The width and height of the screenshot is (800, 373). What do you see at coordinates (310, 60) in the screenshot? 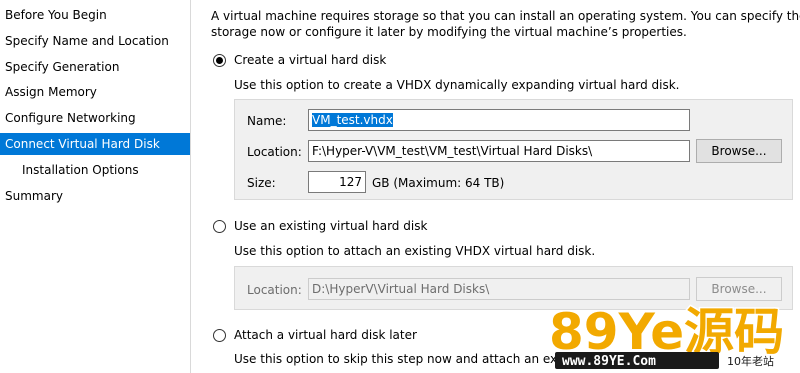
I see `create-disk-label: Create a virtual hard disk` at bounding box center [310, 60].